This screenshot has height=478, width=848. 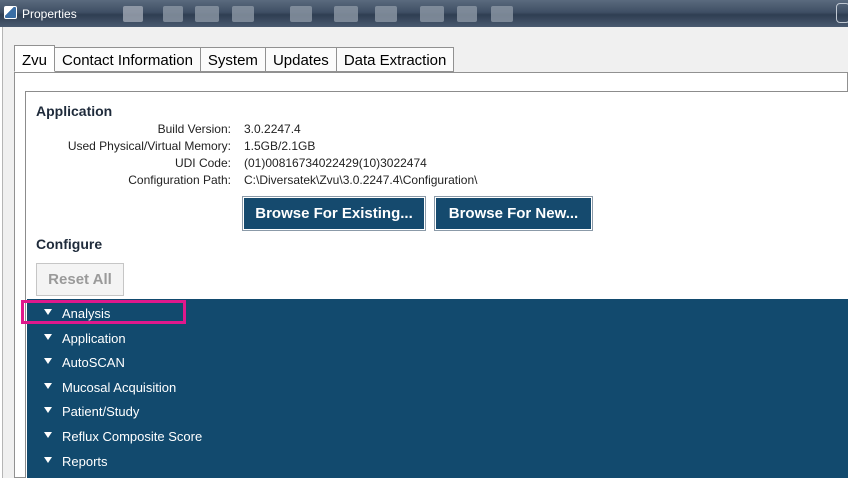 What do you see at coordinates (69, 244) in the screenshot?
I see `configure-heading: Configure` at bounding box center [69, 244].